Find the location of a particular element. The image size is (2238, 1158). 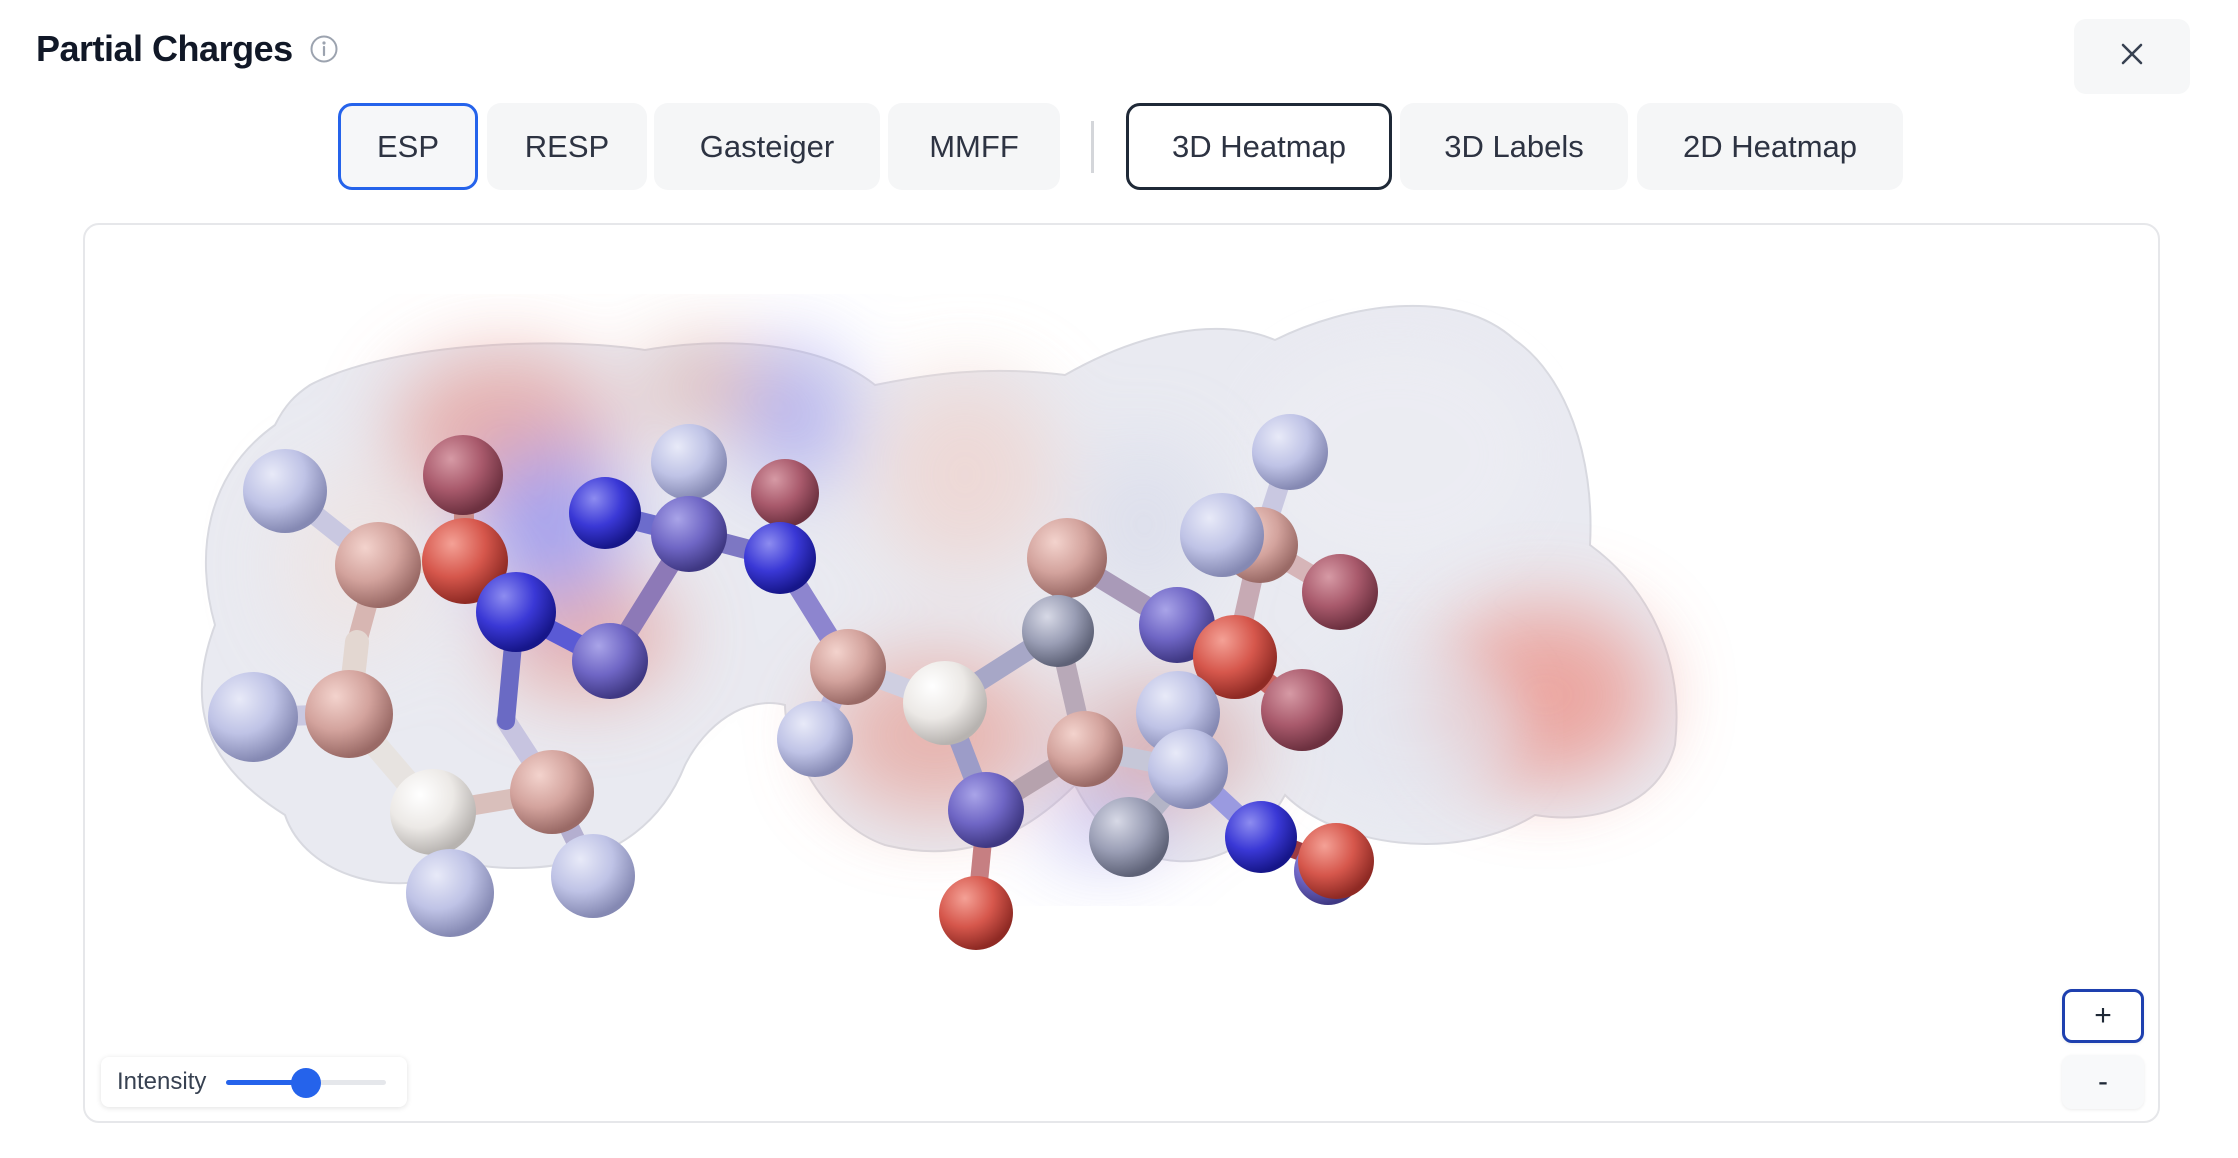

page-title: Partial Charges is located at coordinates (164, 48).